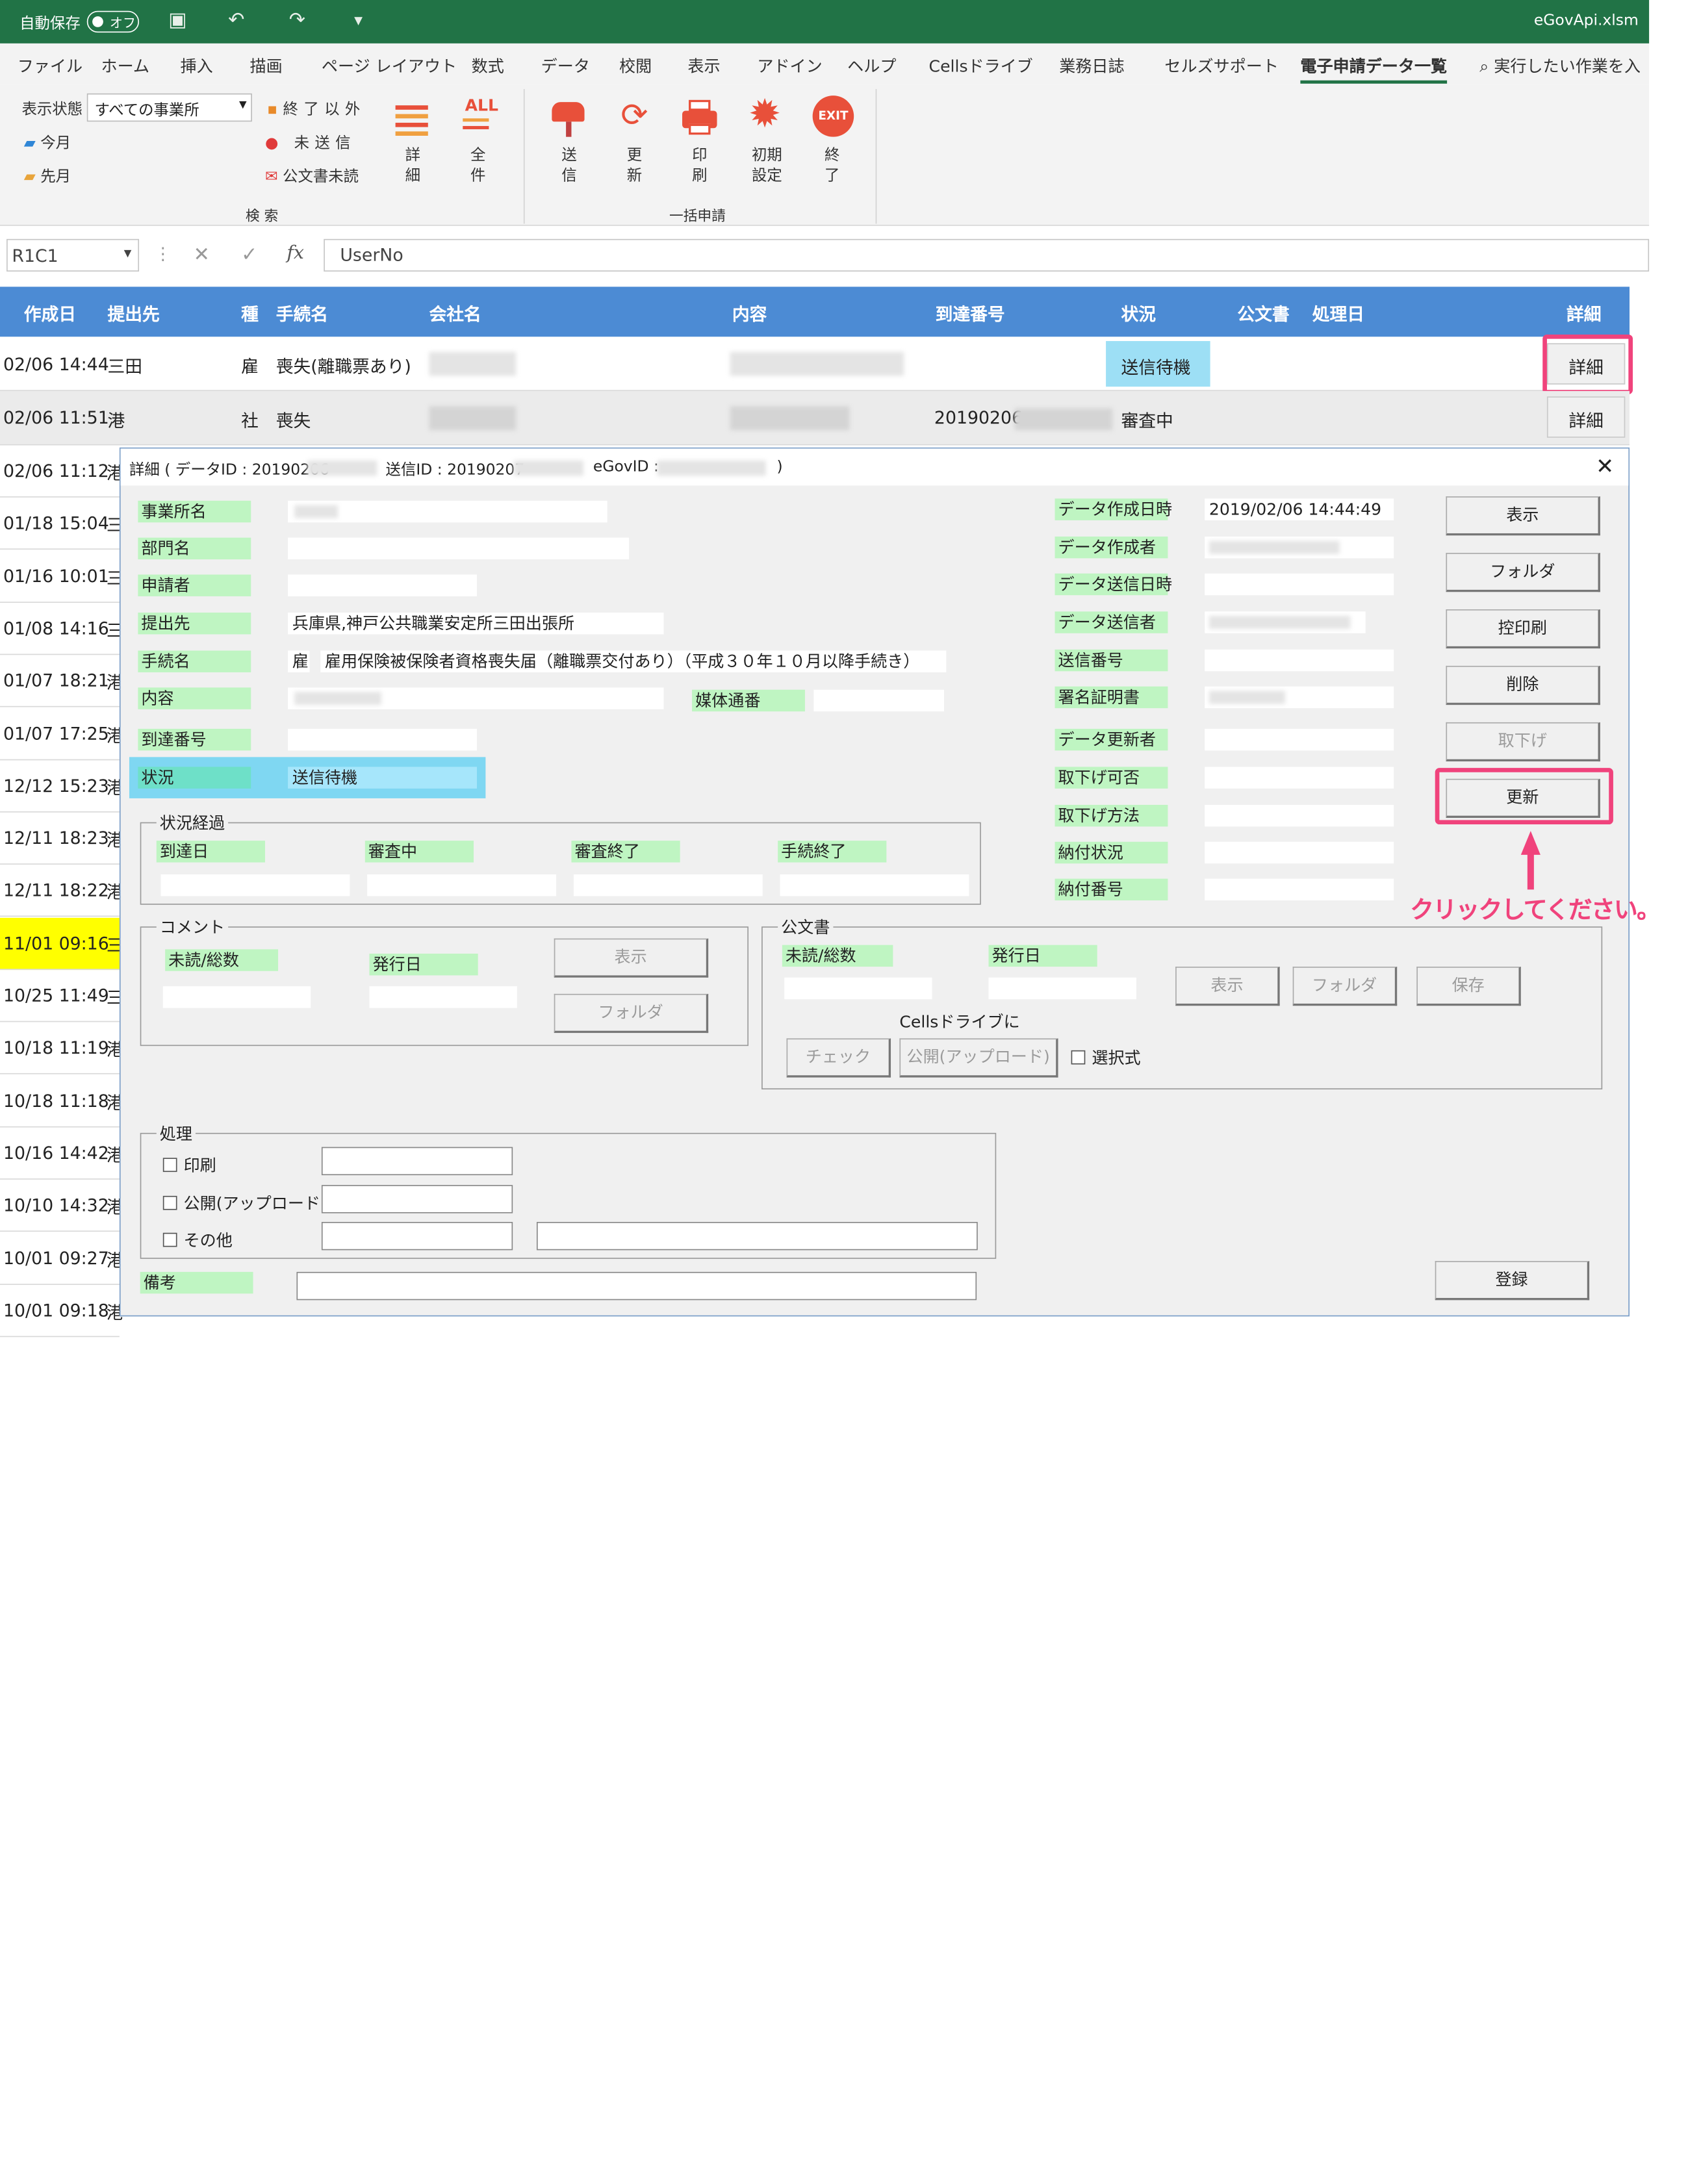  What do you see at coordinates (189, 1165) in the screenshot?
I see `print-checkbox: 印刷` at bounding box center [189, 1165].